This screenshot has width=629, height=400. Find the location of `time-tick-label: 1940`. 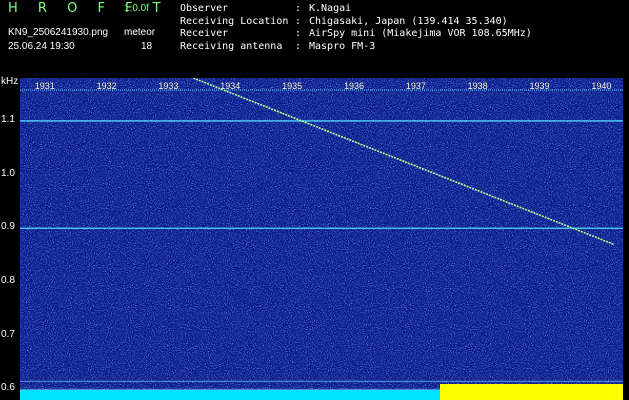

time-tick-label: 1940 is located at coordinates (601, 86).